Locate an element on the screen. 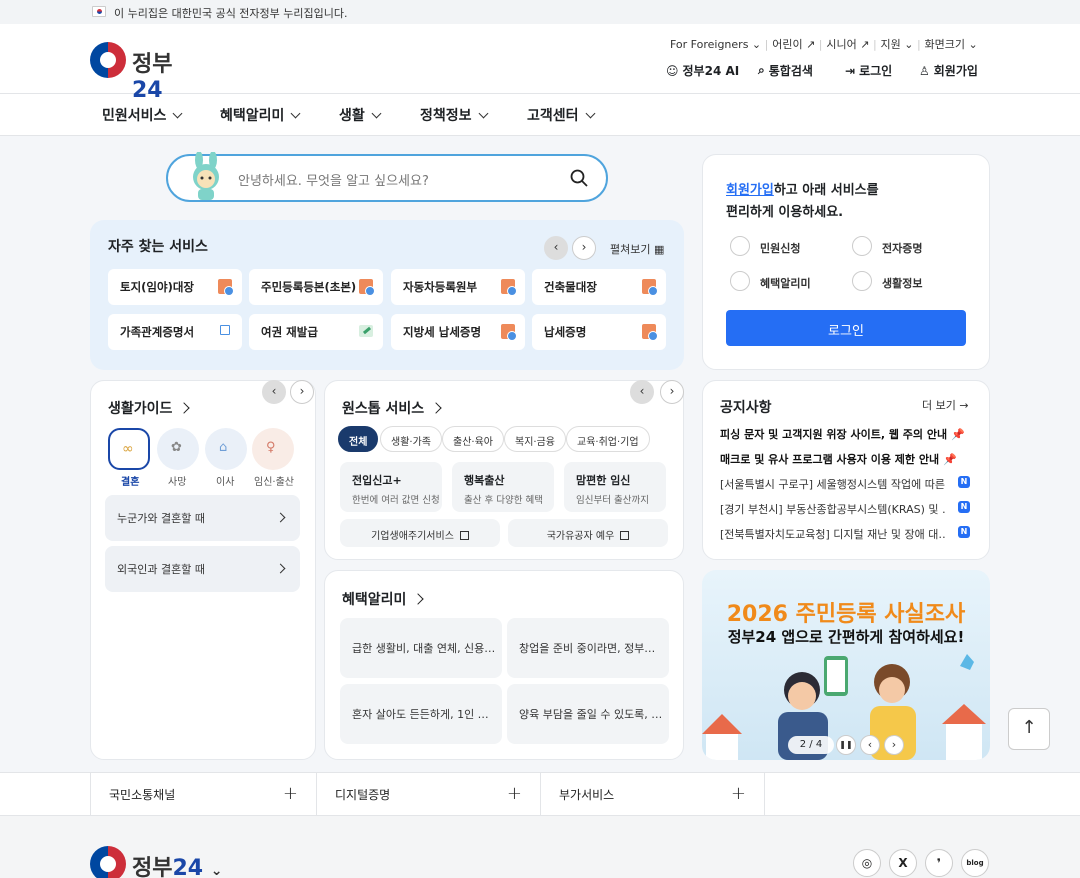  member-service-label: 생활정보 is located at coordinates (902, 283).